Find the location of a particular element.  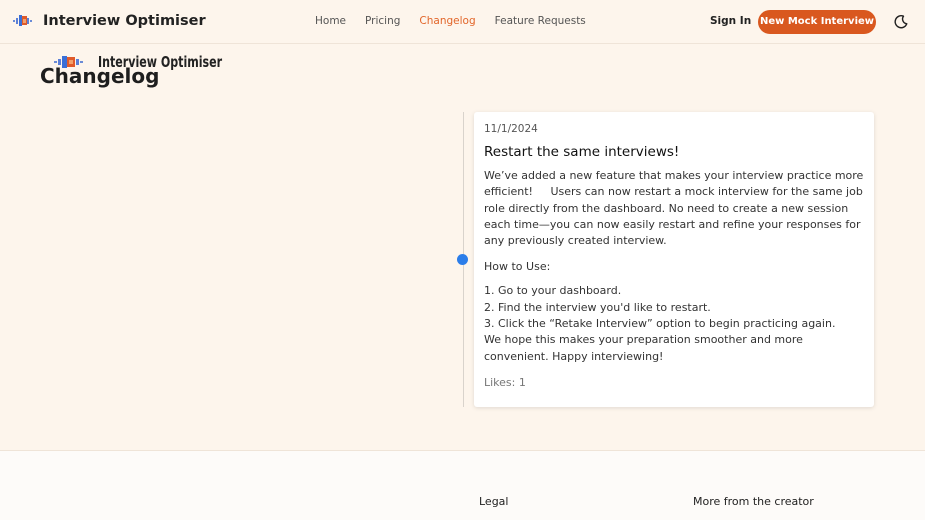

new-mock-interview-button: New Mock Interview is located at coordinates (817, 22).